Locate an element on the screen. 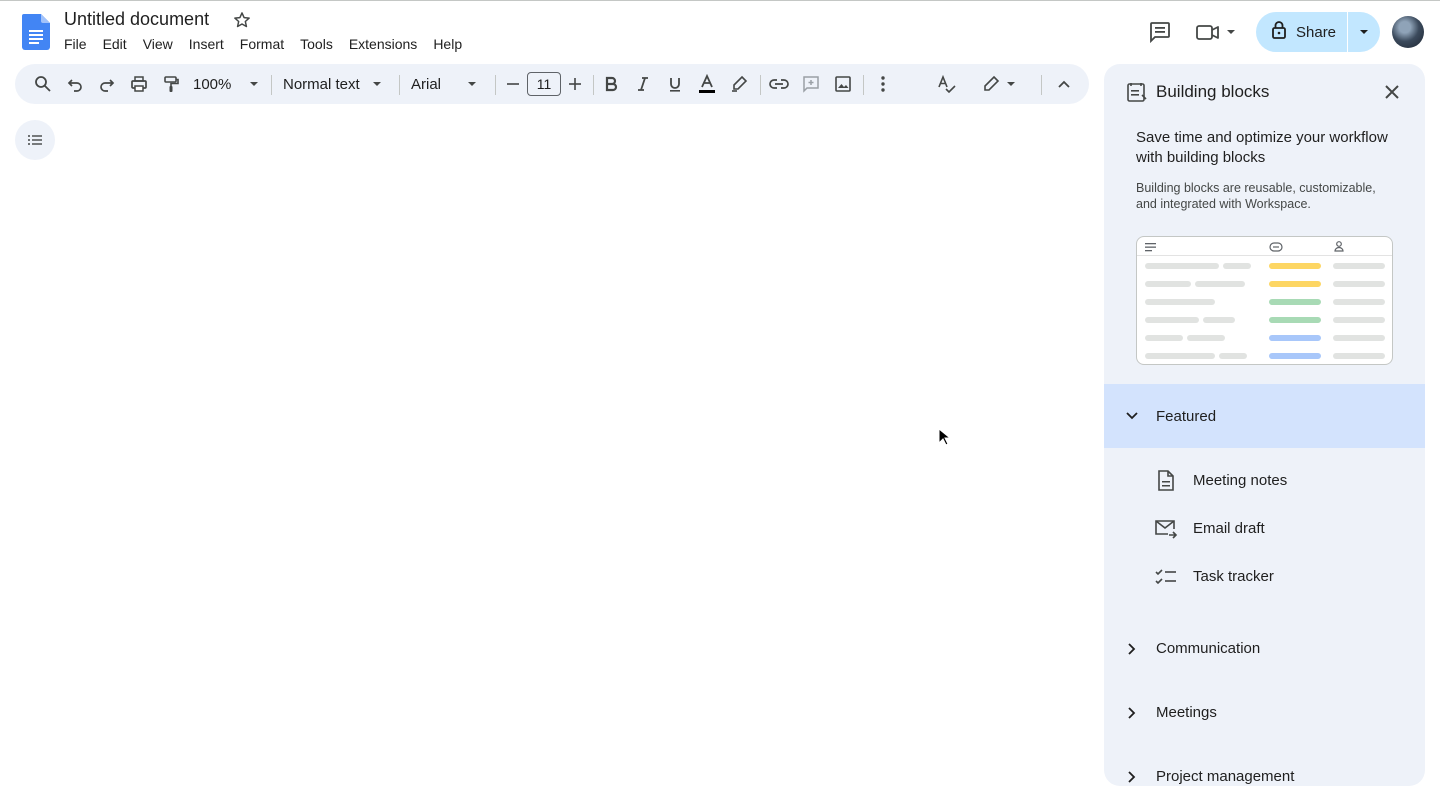  increase-font-size-icon is located at coordinates (575, 84).